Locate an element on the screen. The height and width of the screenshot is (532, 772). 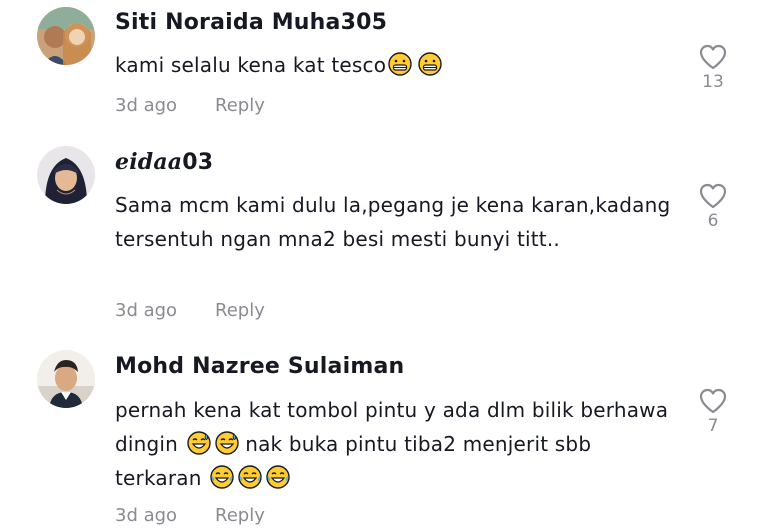
comment-text: kami selalu kena kat tesco is located at coordinates (395, 65).